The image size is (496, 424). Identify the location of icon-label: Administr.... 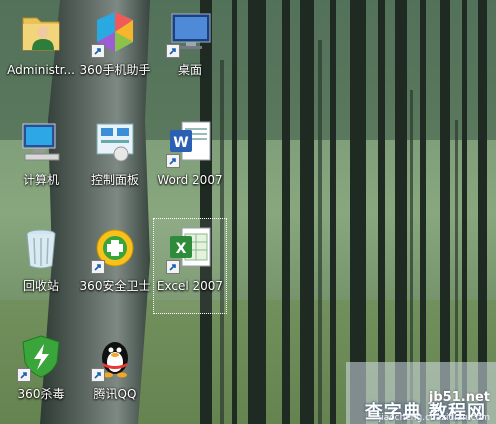
(41, 70).